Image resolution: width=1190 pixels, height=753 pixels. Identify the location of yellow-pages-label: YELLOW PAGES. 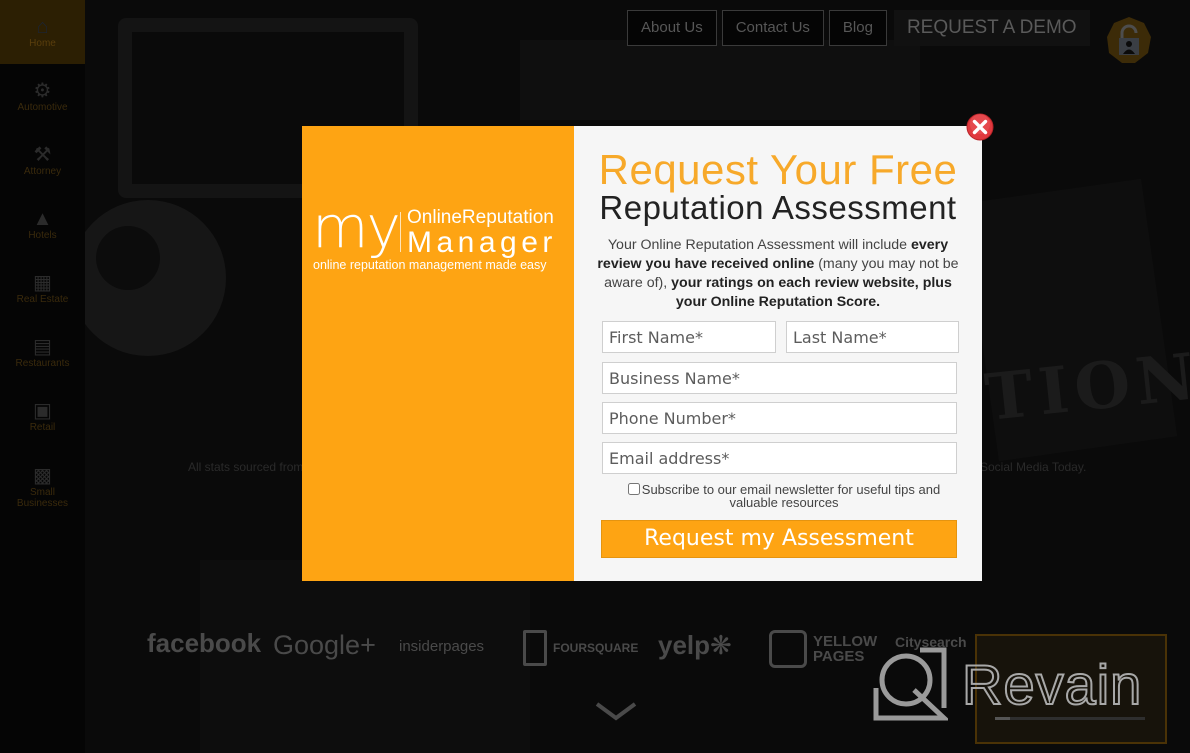
(845, 649).